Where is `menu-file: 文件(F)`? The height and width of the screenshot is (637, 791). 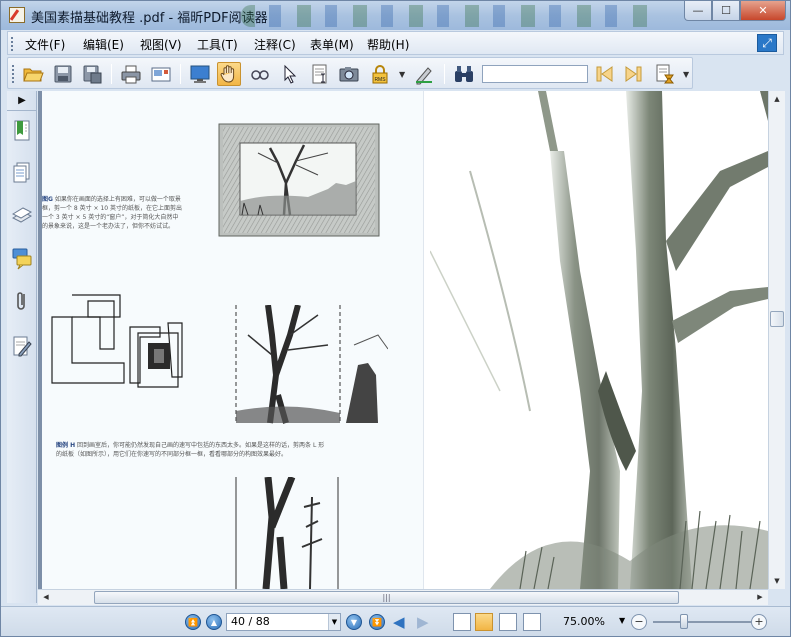 menu-file: 文件(F) is located at coordinates (45, 44).